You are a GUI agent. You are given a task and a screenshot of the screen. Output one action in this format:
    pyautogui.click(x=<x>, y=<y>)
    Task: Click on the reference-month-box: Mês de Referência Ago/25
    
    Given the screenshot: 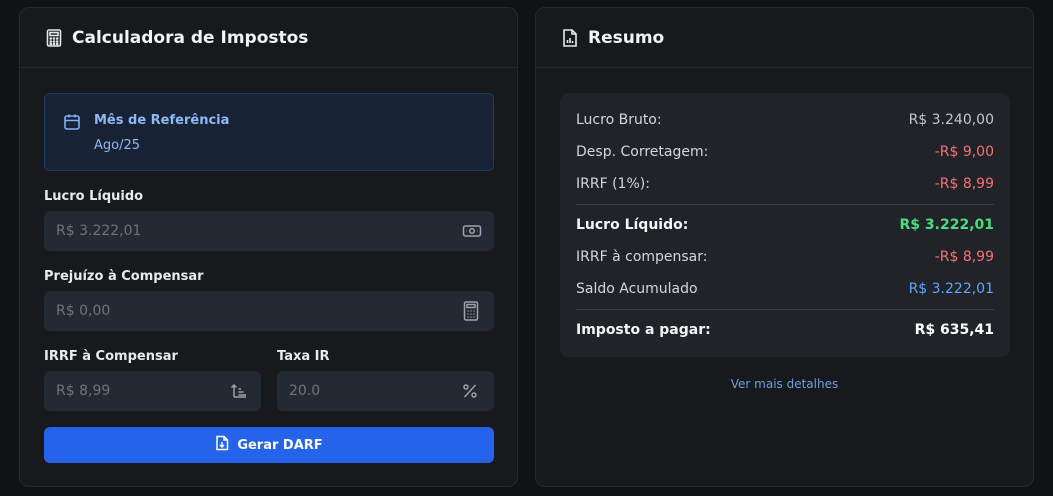 What is the action you would take?
    pyautogui.click(x=269, y=132)
    